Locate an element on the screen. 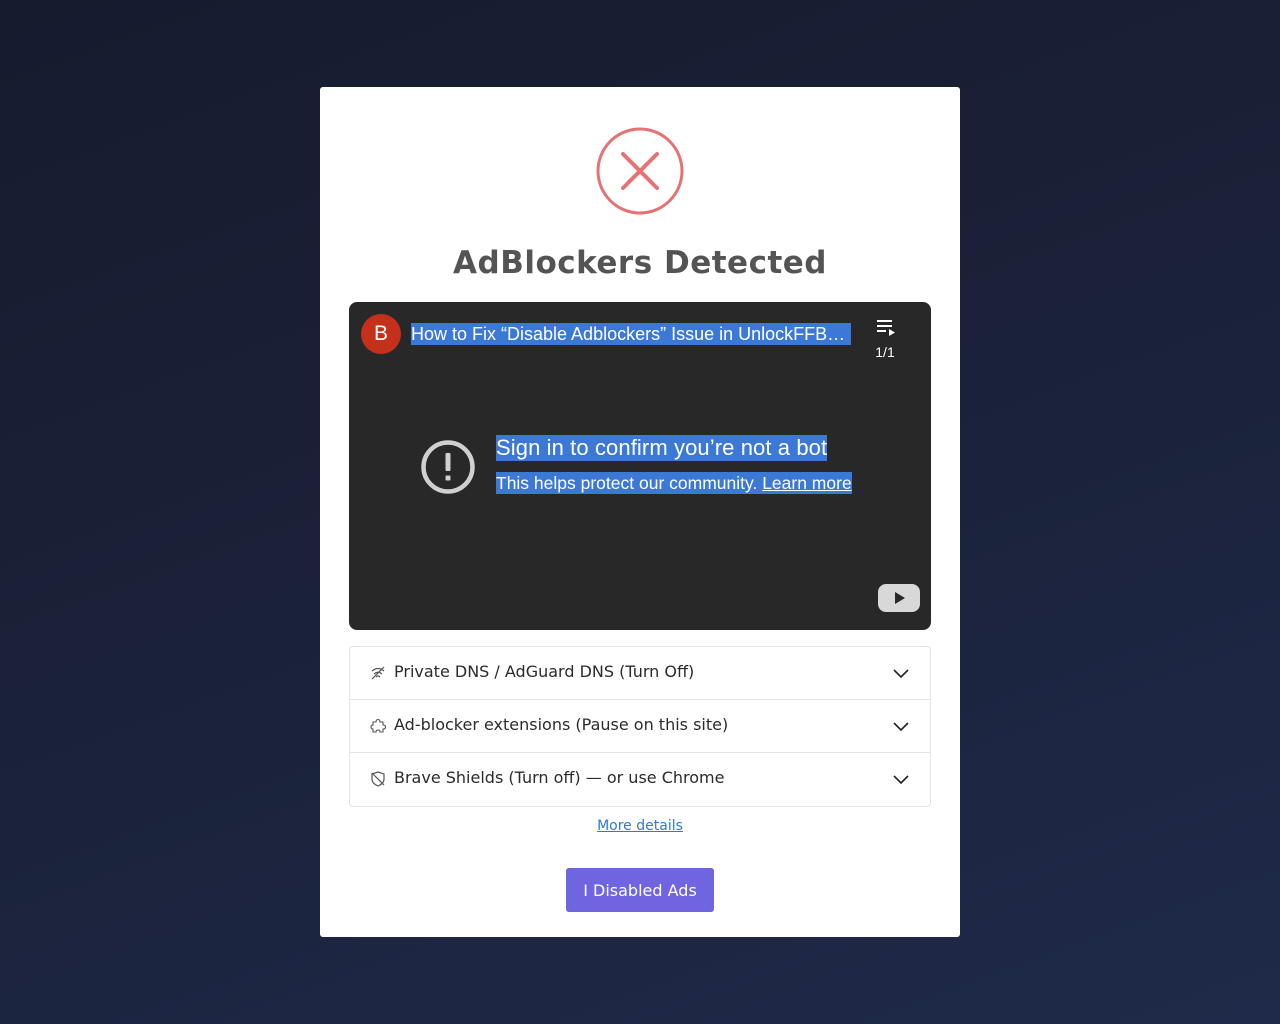 The width and height of the screenshot is (1280, 1024). bot-check-heading: Sign in to confirm you’re not a bot is located at coordinates (662, 448).